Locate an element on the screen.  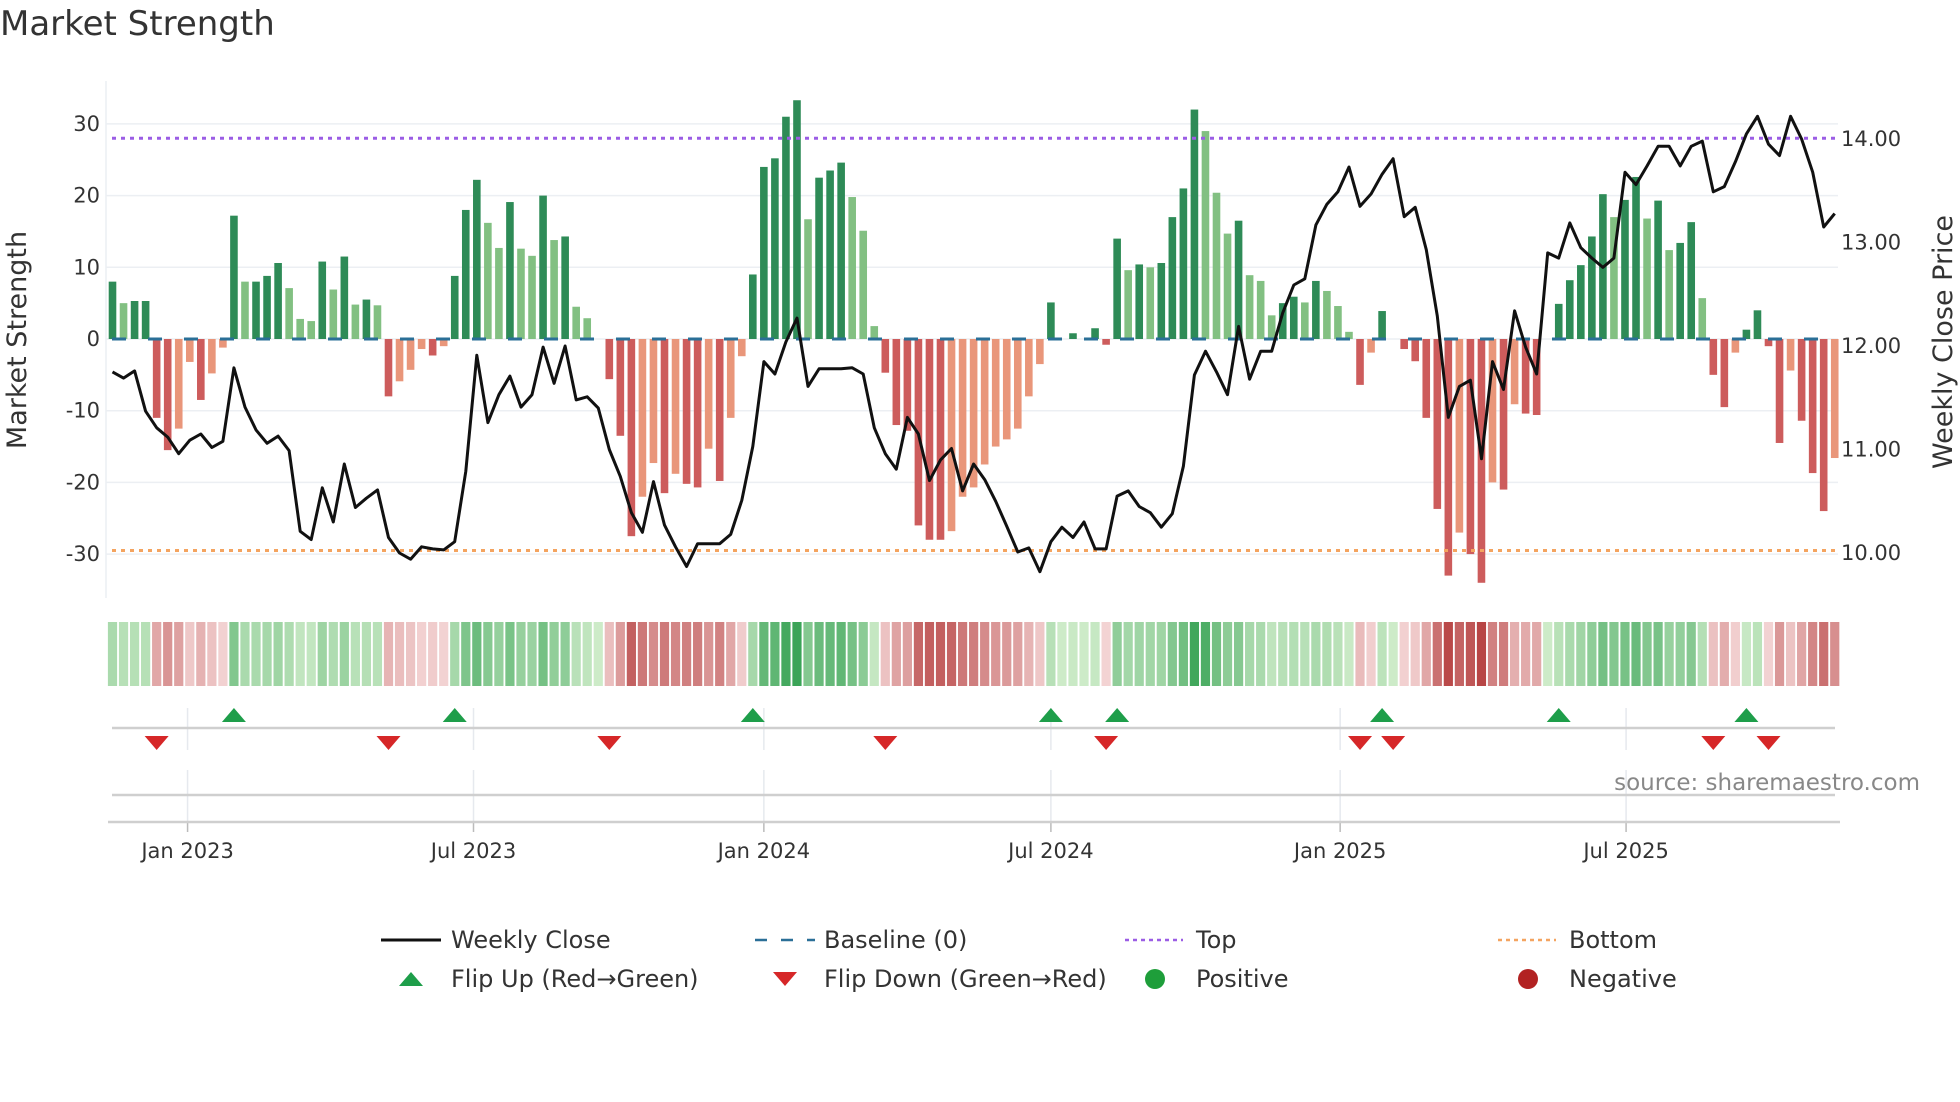
y-tick-label: 30 is located at coordinates (86, 124).